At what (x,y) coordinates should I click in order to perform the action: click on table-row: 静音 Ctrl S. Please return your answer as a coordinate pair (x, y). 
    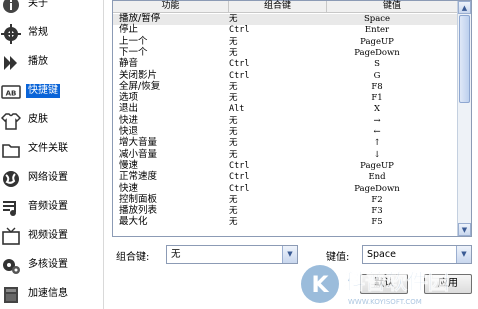
    Looking at the image, I should click on (285, 64).